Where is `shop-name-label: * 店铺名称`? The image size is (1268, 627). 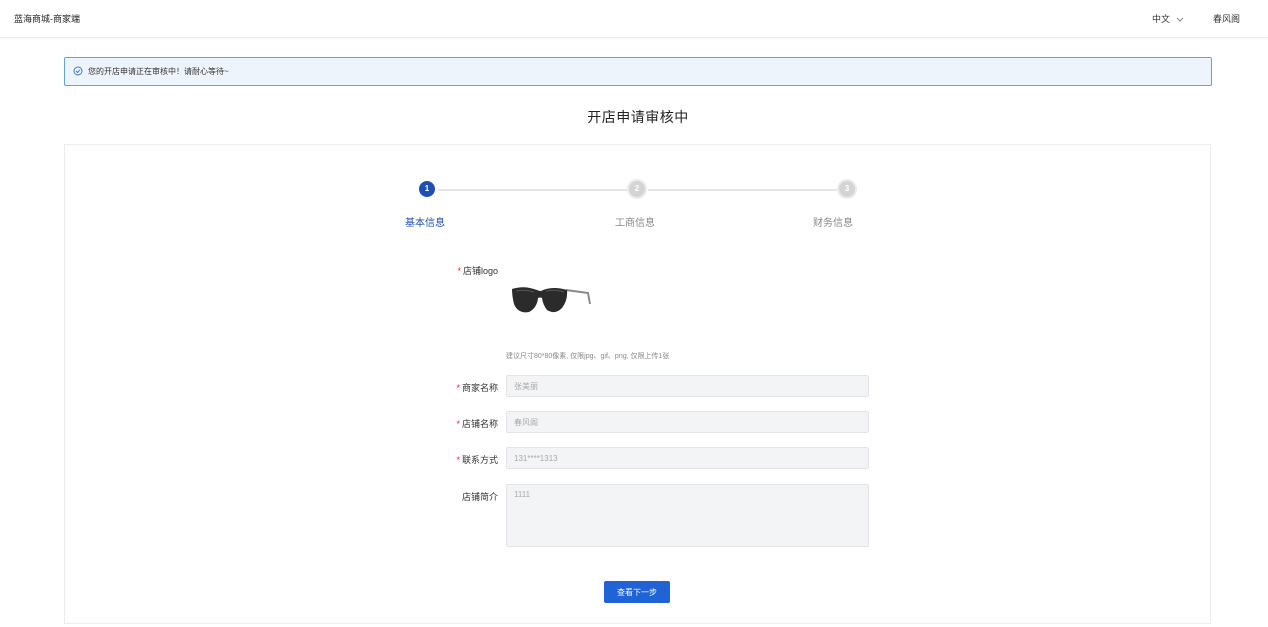
shop-name-label: * 店铺名称 is located at coordinates (477, 424).